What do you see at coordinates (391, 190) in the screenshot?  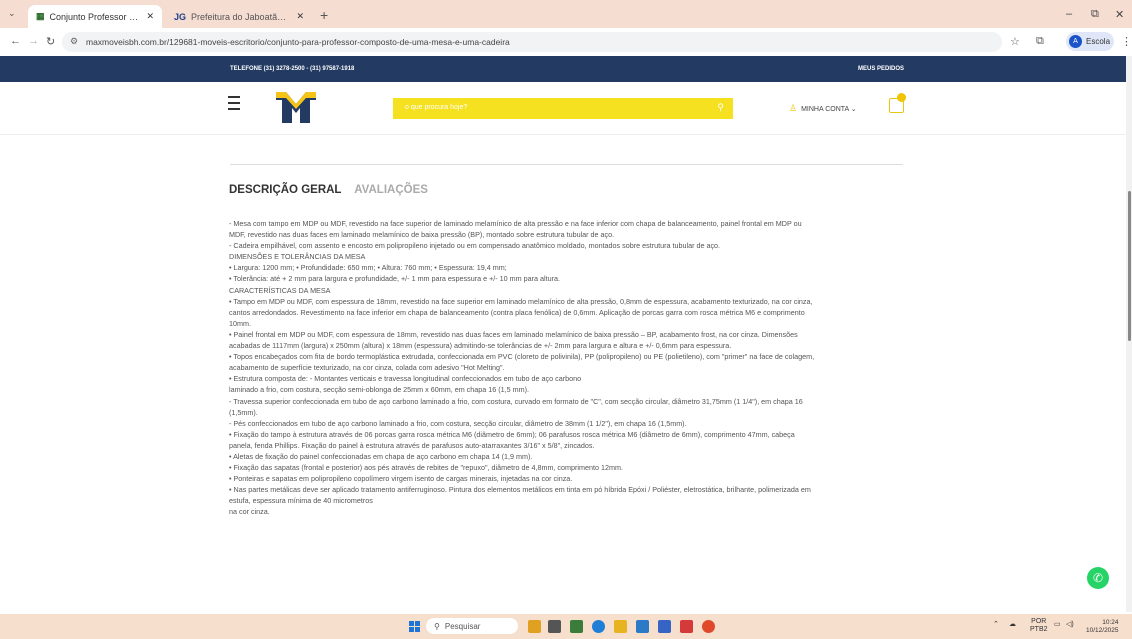 I see `tab-reviews: AVALIAÇÕES` at bounding box center [391, 190].